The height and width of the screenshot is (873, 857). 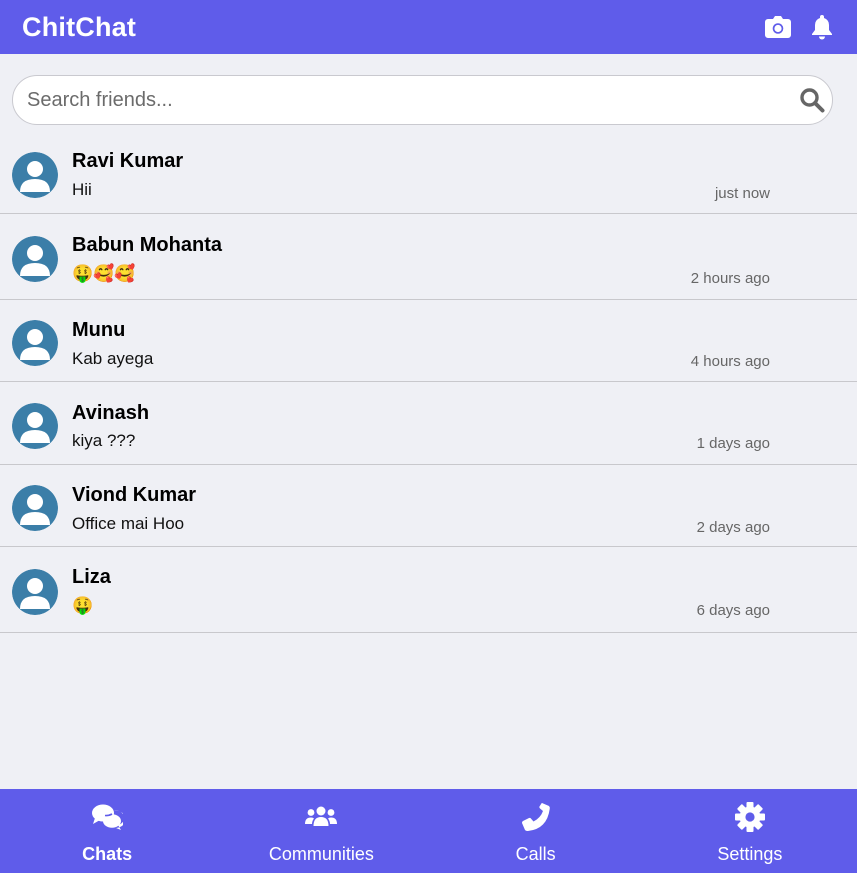 What do you see at coordinates (750, 817) in the screenshot?
I see `gear-icon` at bounding box center [750, 817].